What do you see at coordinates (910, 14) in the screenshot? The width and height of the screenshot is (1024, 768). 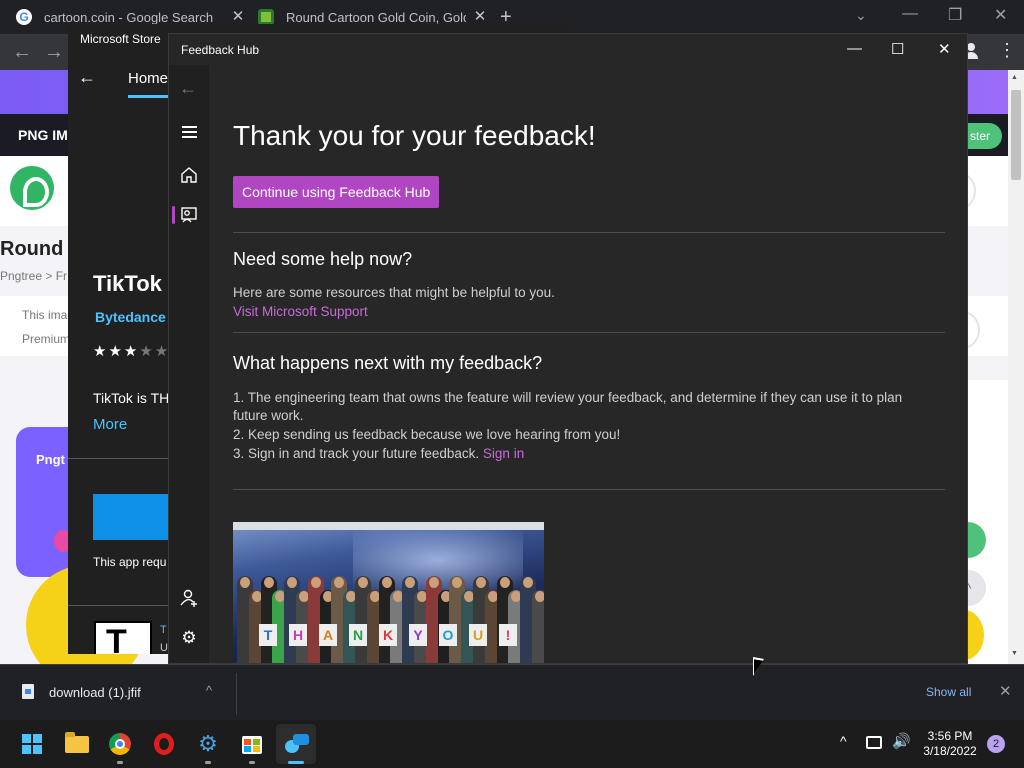 I see `chrome-minimize-button: —` at bounding box center [910, 14].